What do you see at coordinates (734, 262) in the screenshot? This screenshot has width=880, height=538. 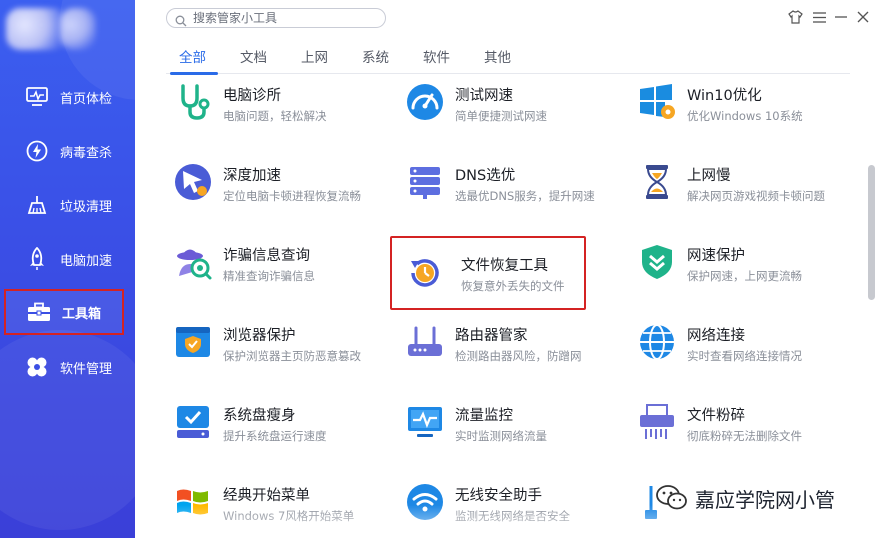 I see `tool-speed-protect: 网速保护 保护网速，上网更流畅` at bounding box center [734, 262].